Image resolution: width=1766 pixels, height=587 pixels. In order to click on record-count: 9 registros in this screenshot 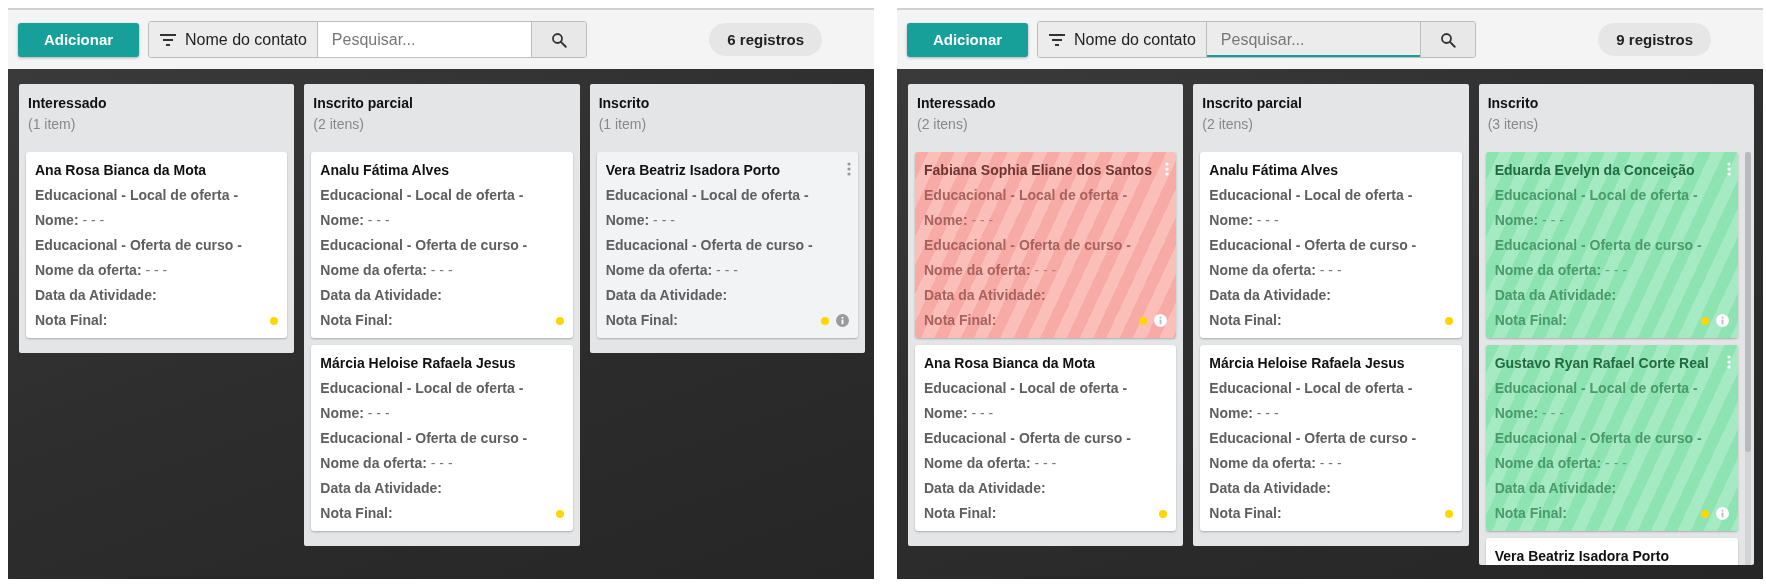, I will do `click(1654, 39)`.